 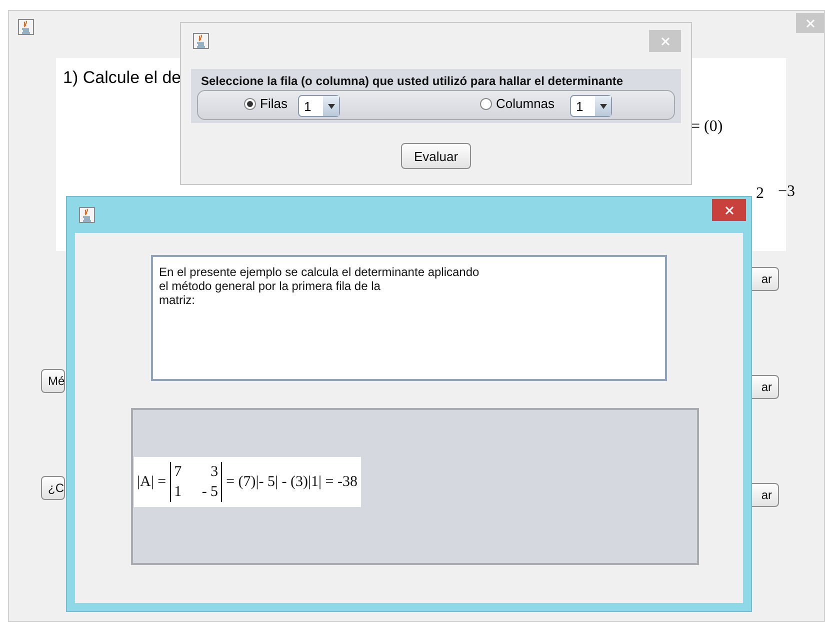 I want to click on matrix-entry: 2, so click(x=760, y=194).